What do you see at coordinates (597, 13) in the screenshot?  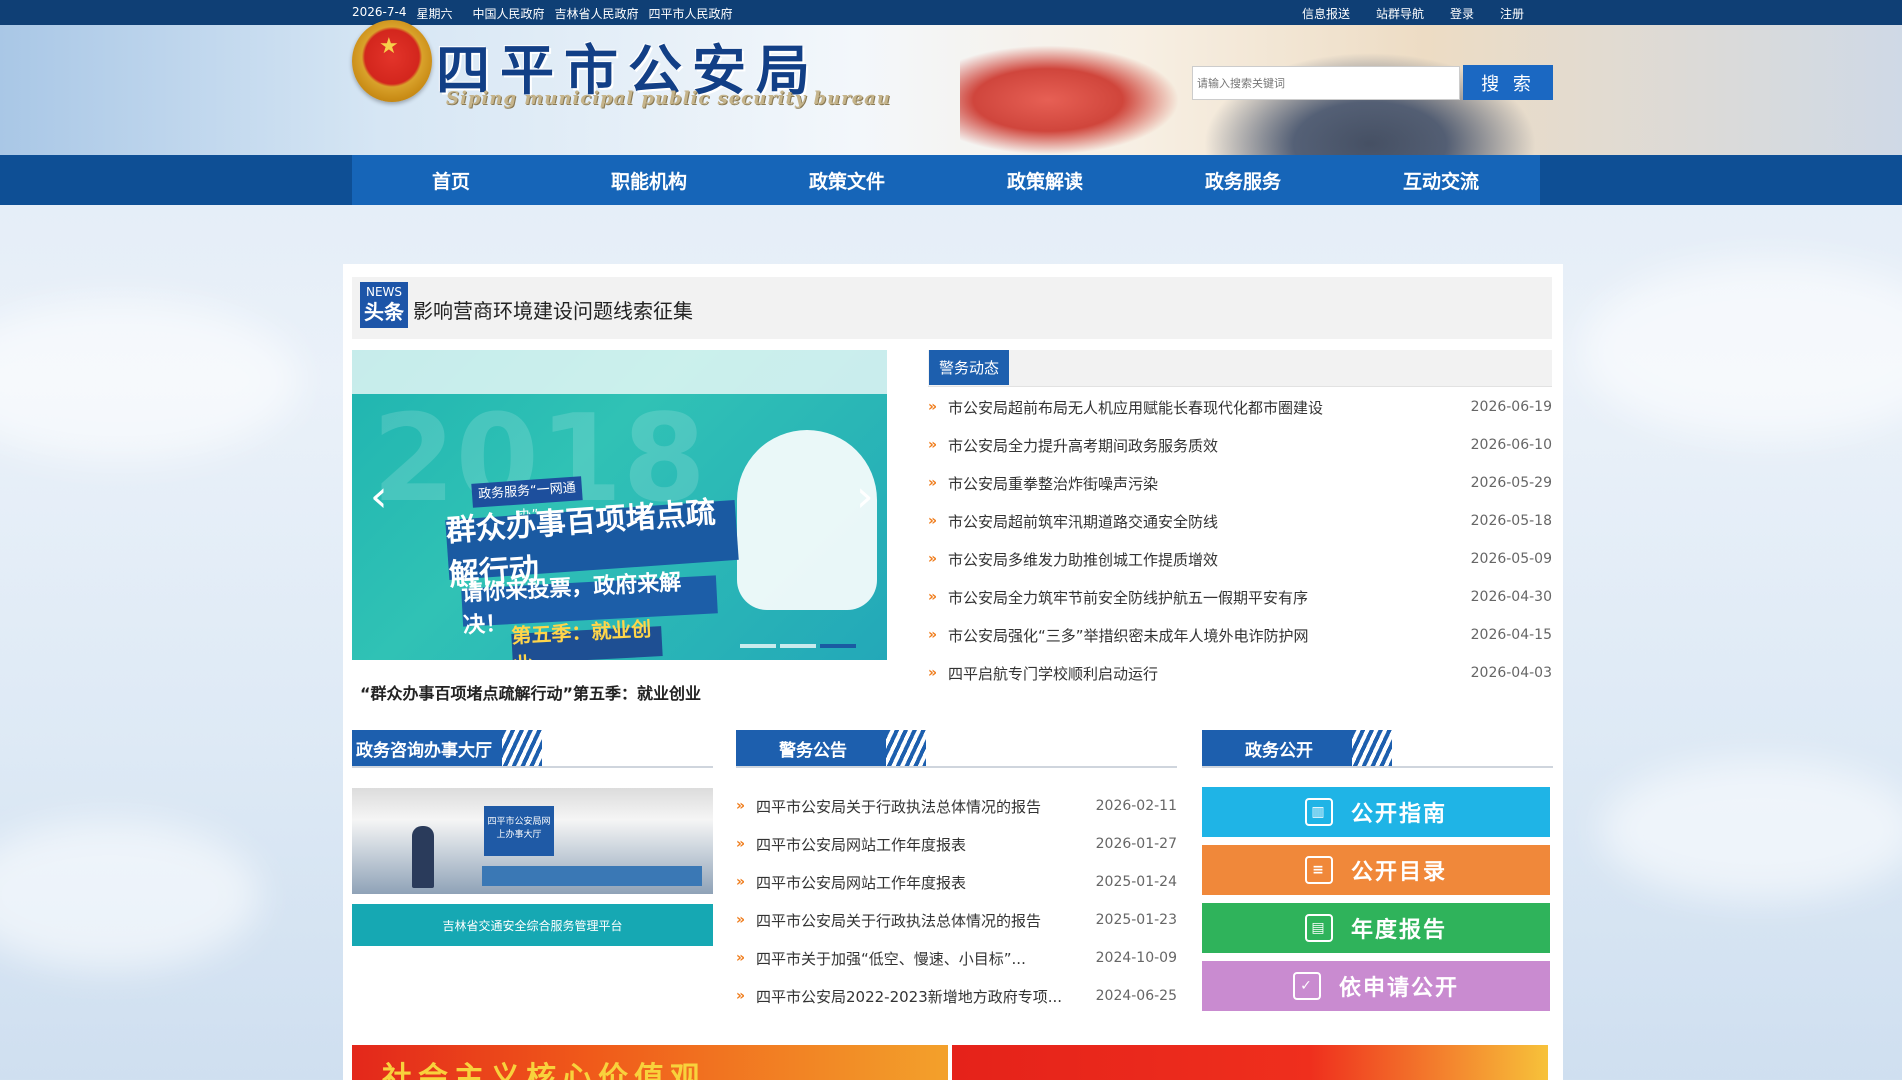 I see `link-jilin-government: 吉林省人民政府` at bounding box center [597, 13].